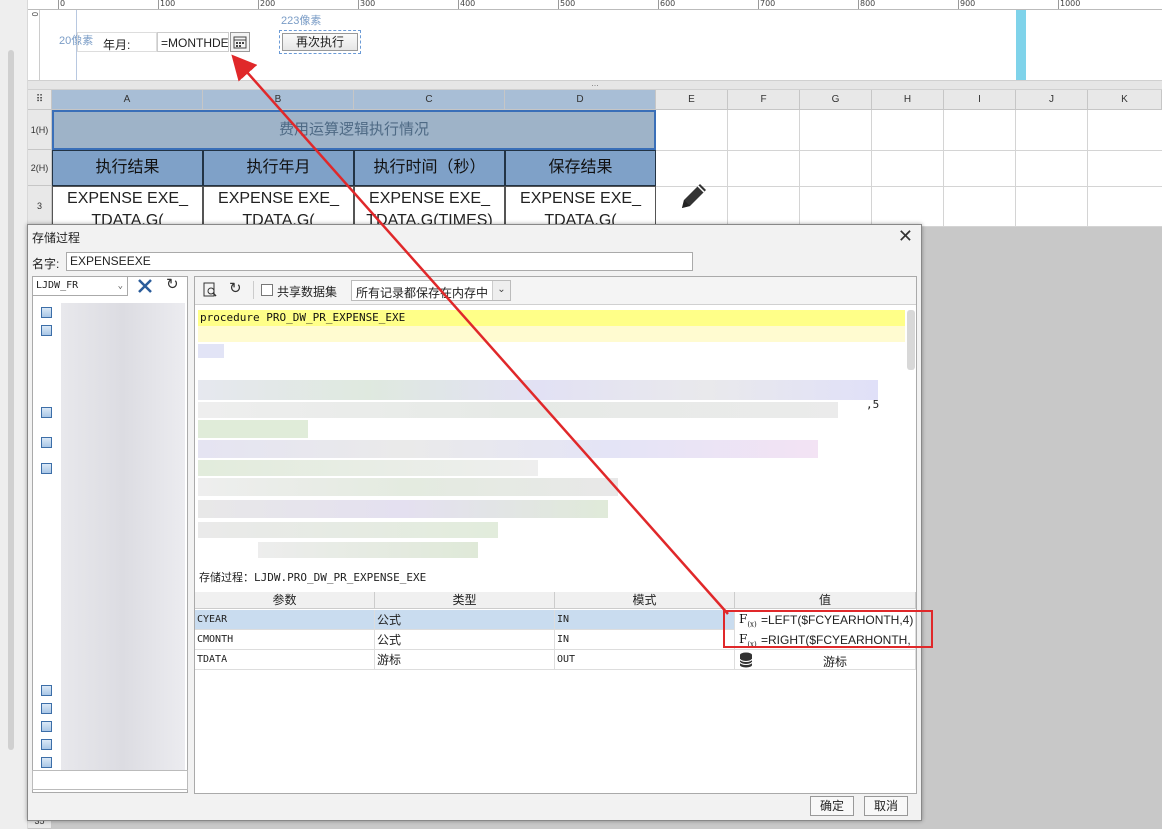 Image resolution: width=1162 pixels, height=829 pixels. What do you see at coordinates (422, 293) in the screenshot?
I see `memory-option-value: 所有记录都保存在内存中` at bounding box center [422, 293].